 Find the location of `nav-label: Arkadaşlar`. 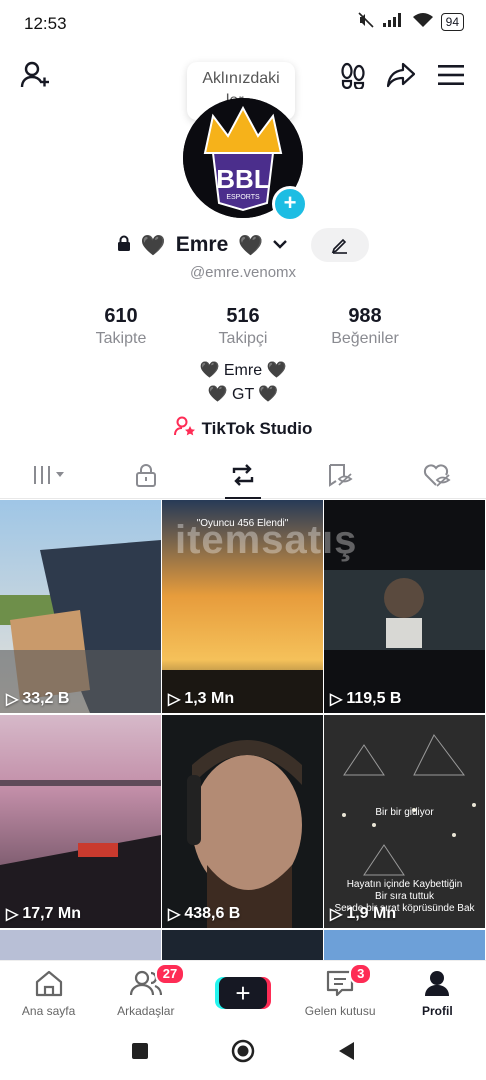

nav-label: Arkadaşlar is located at coordinates (146, 1011).